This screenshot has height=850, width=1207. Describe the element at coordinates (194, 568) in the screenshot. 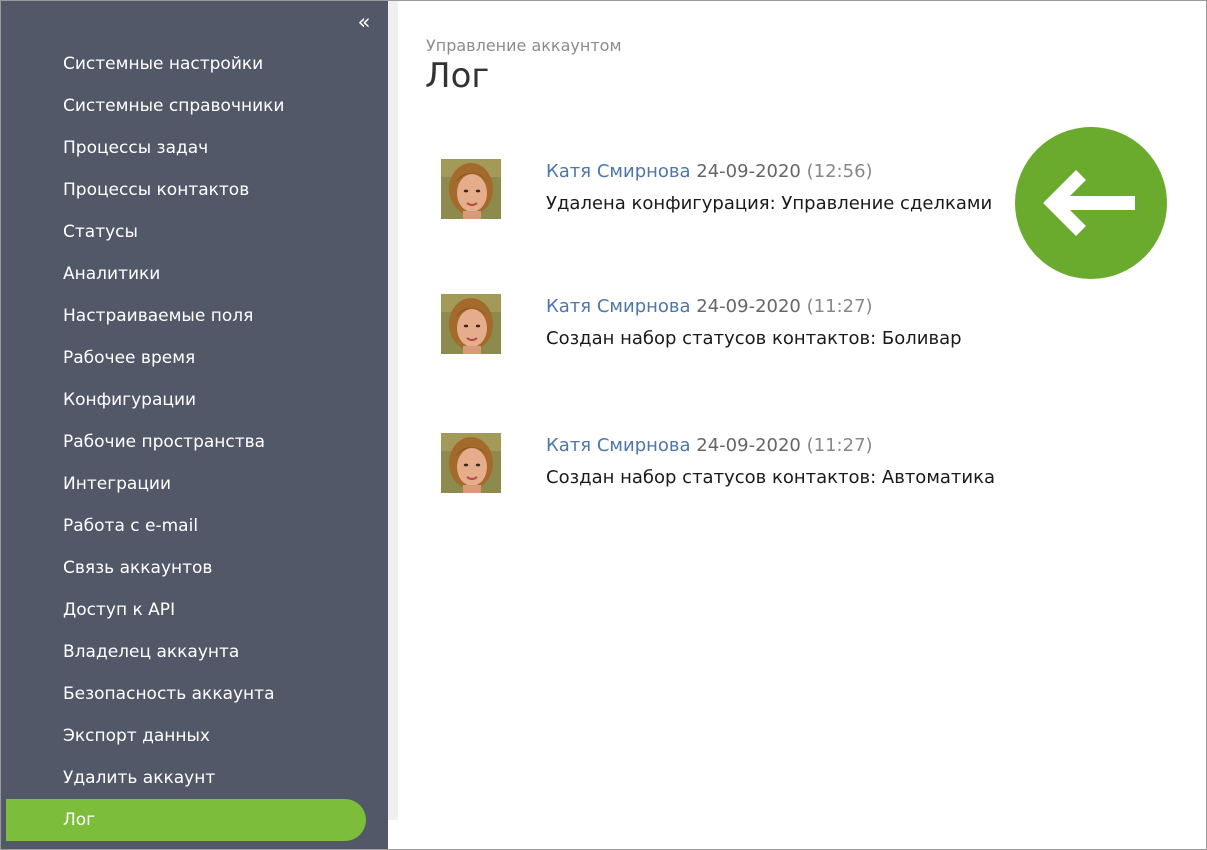

I see `sidebar-item-account-linking: Связь аккаунтов` at that location.